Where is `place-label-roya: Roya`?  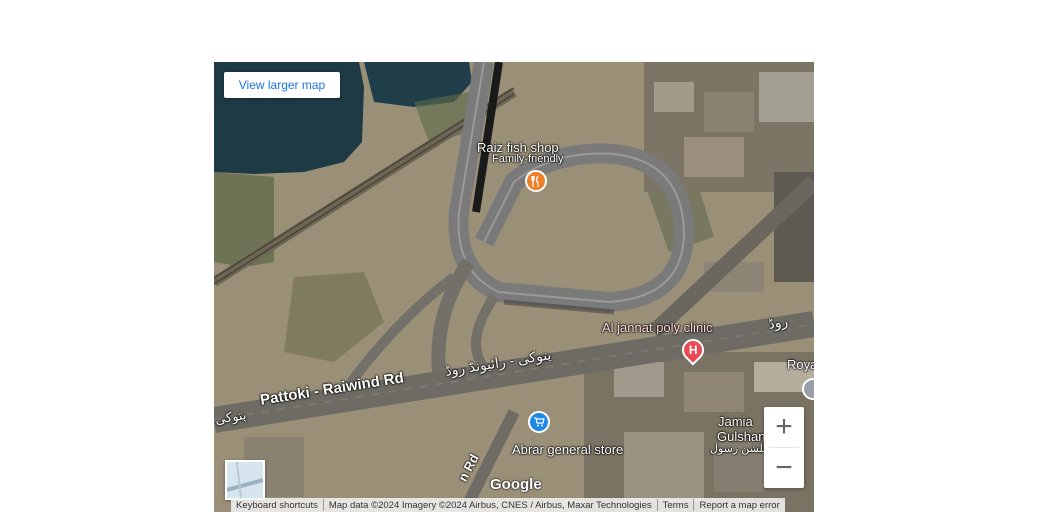 place-label-roya: Roya is located at coordinates (800, 364).